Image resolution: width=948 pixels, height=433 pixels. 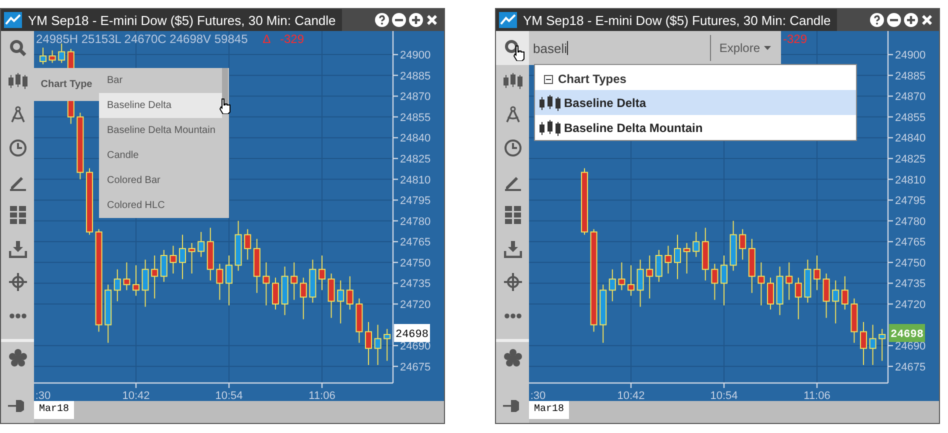 I want to click on search-field: baseli, so click(x=620, y=48).